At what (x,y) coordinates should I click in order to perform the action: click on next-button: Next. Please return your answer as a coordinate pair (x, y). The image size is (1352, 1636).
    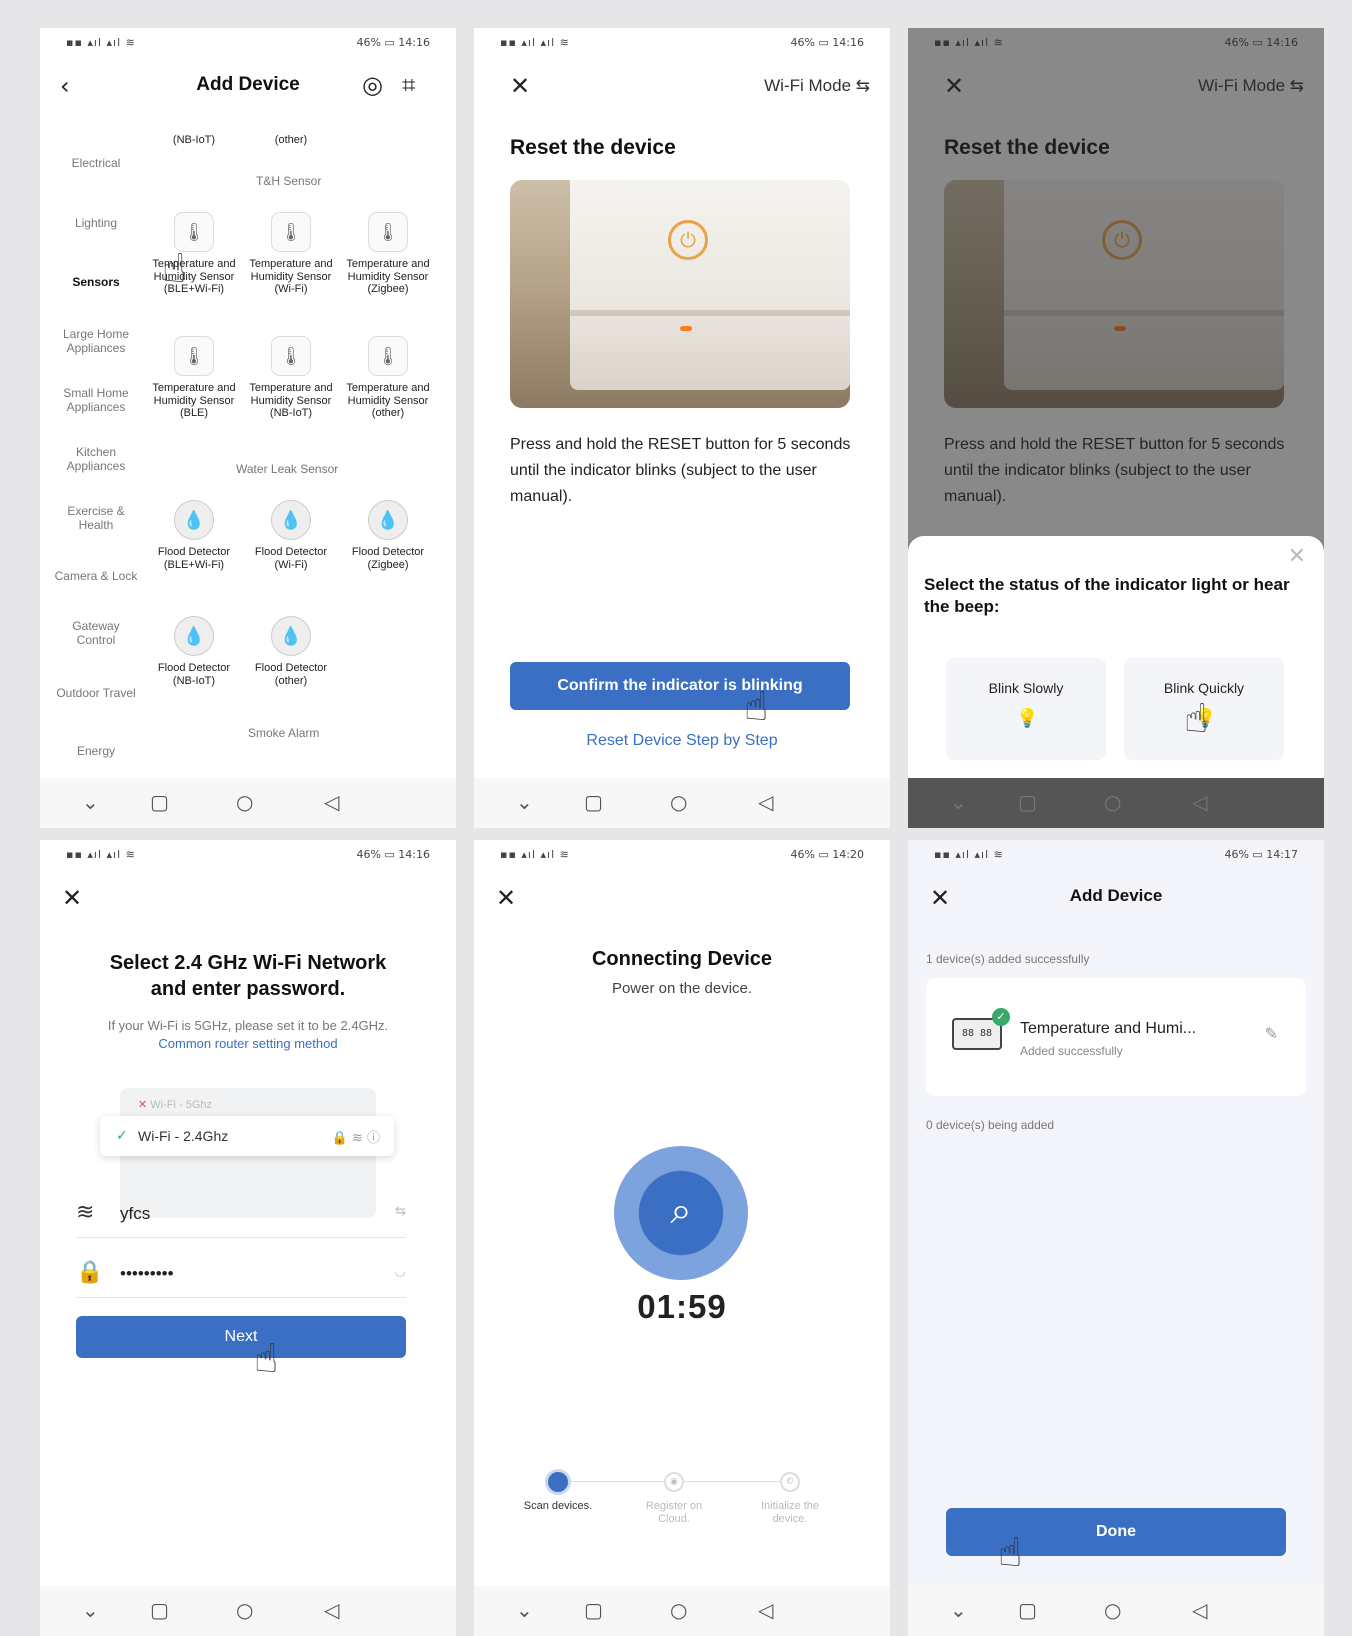
    Looking at the image, I should click on (241, 1337).